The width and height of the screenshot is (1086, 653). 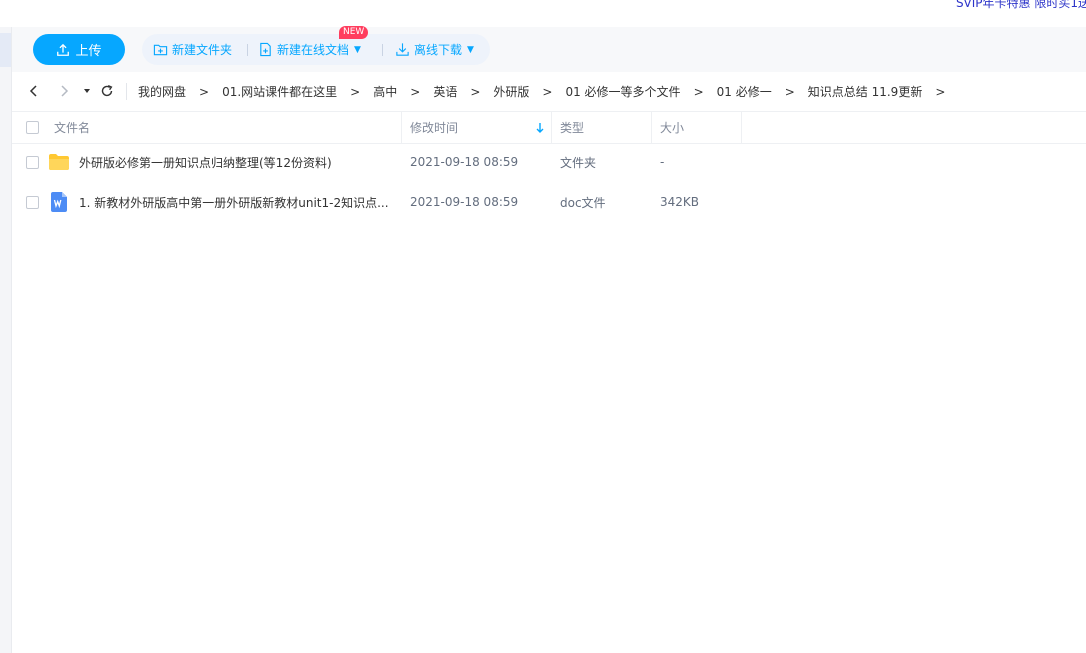 I want to click on forward-button, so click(x=64, y=91).